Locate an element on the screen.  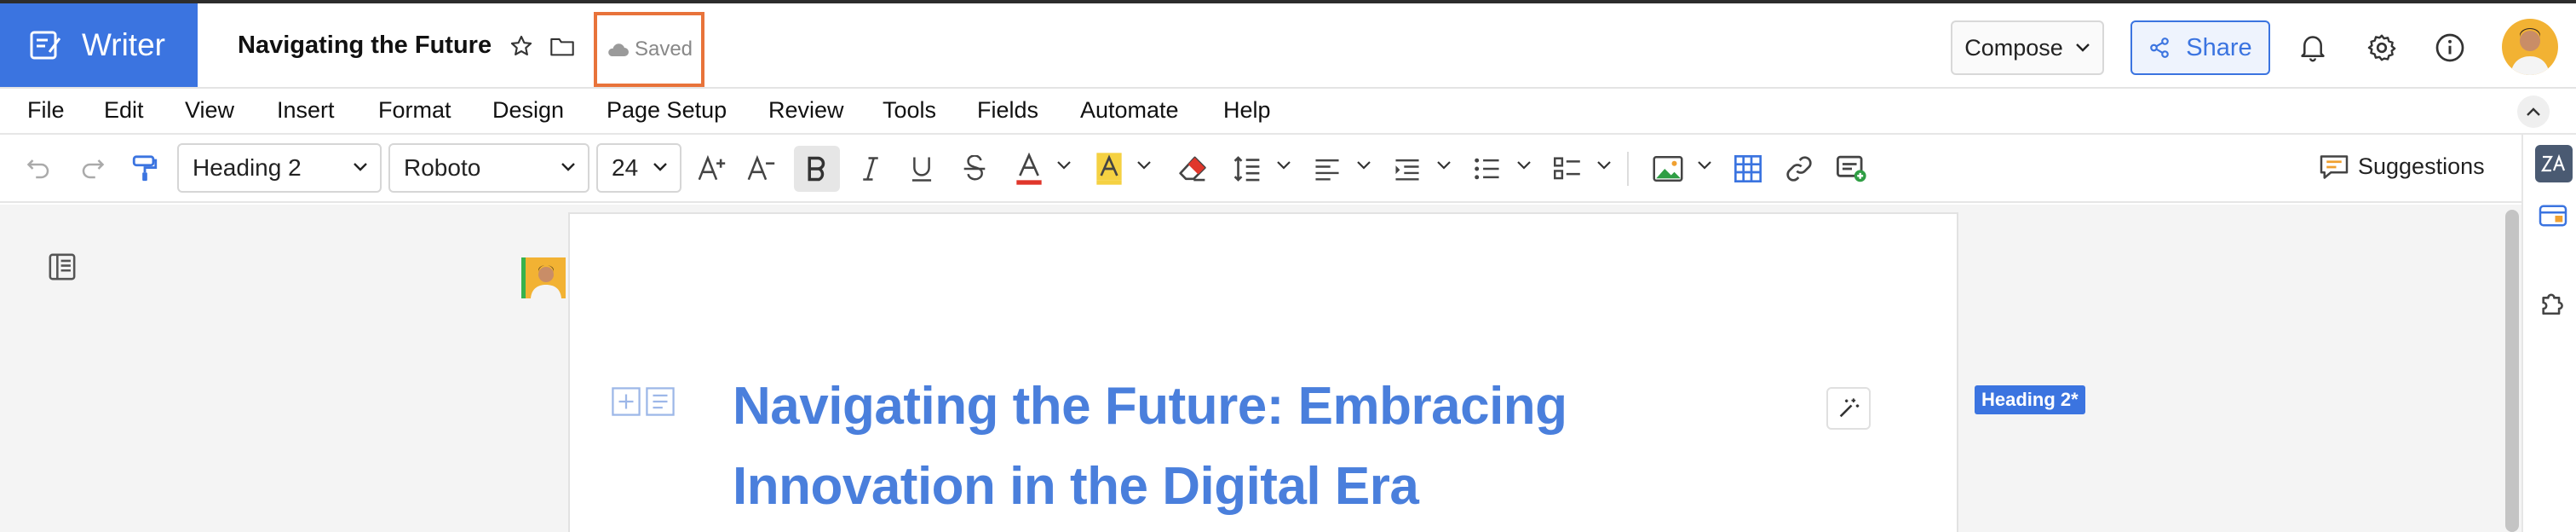
suggestions-button: Suggestions is located at coordinates (2402, 166).